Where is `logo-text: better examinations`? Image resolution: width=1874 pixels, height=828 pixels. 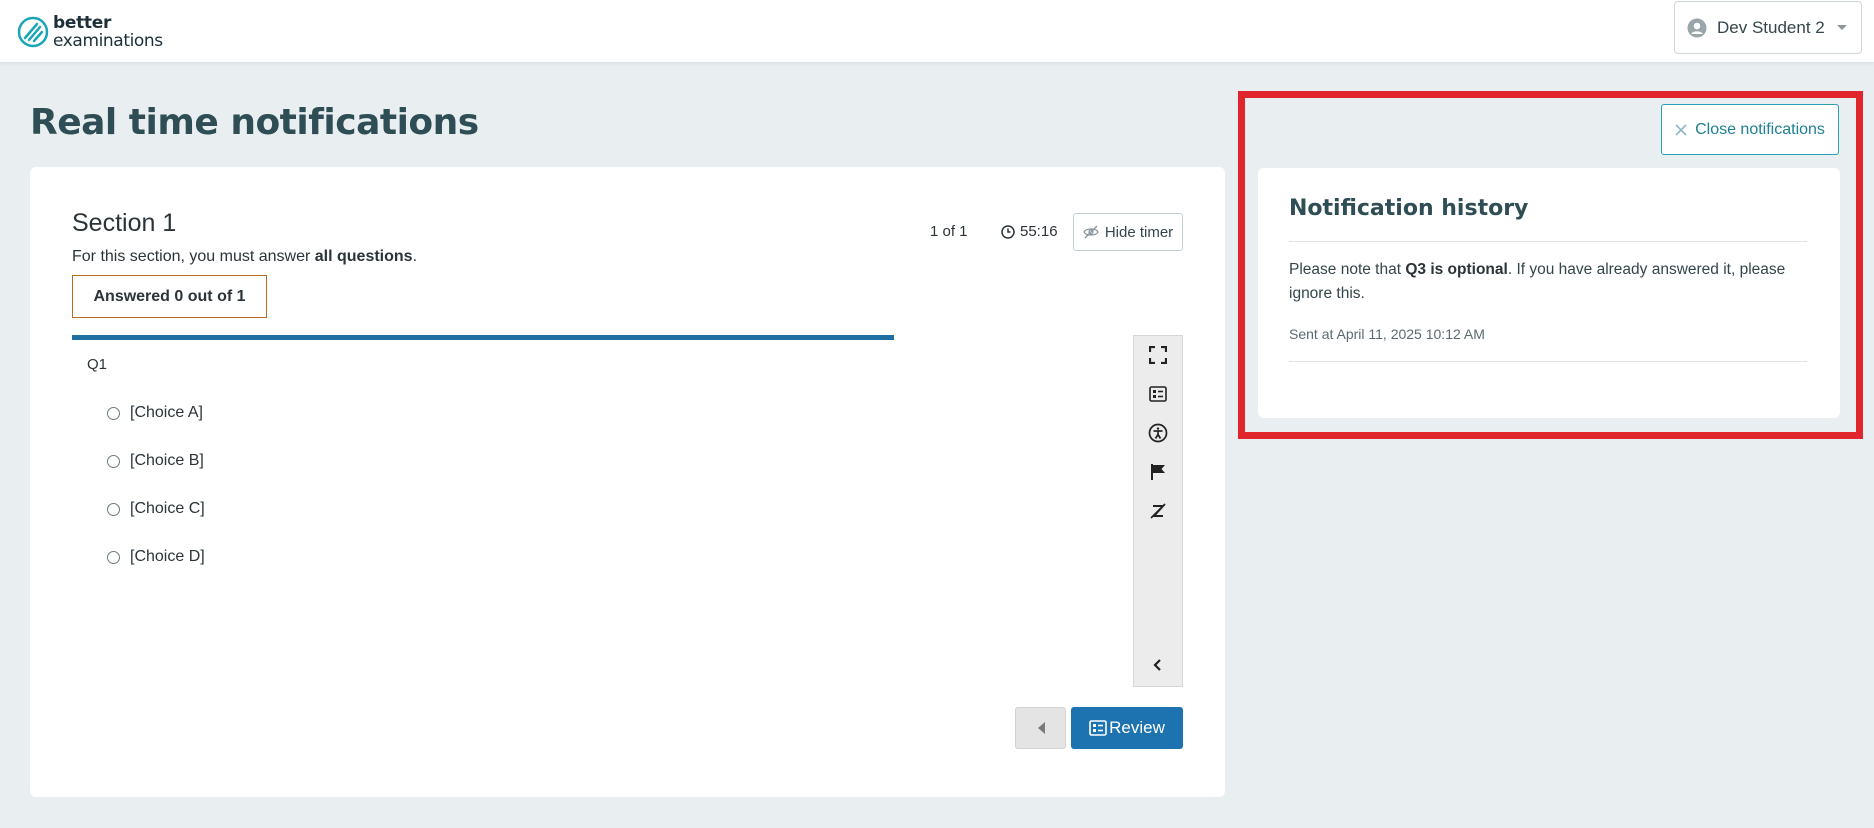 logo-text: better examinations is located at coordinates (108, 32).